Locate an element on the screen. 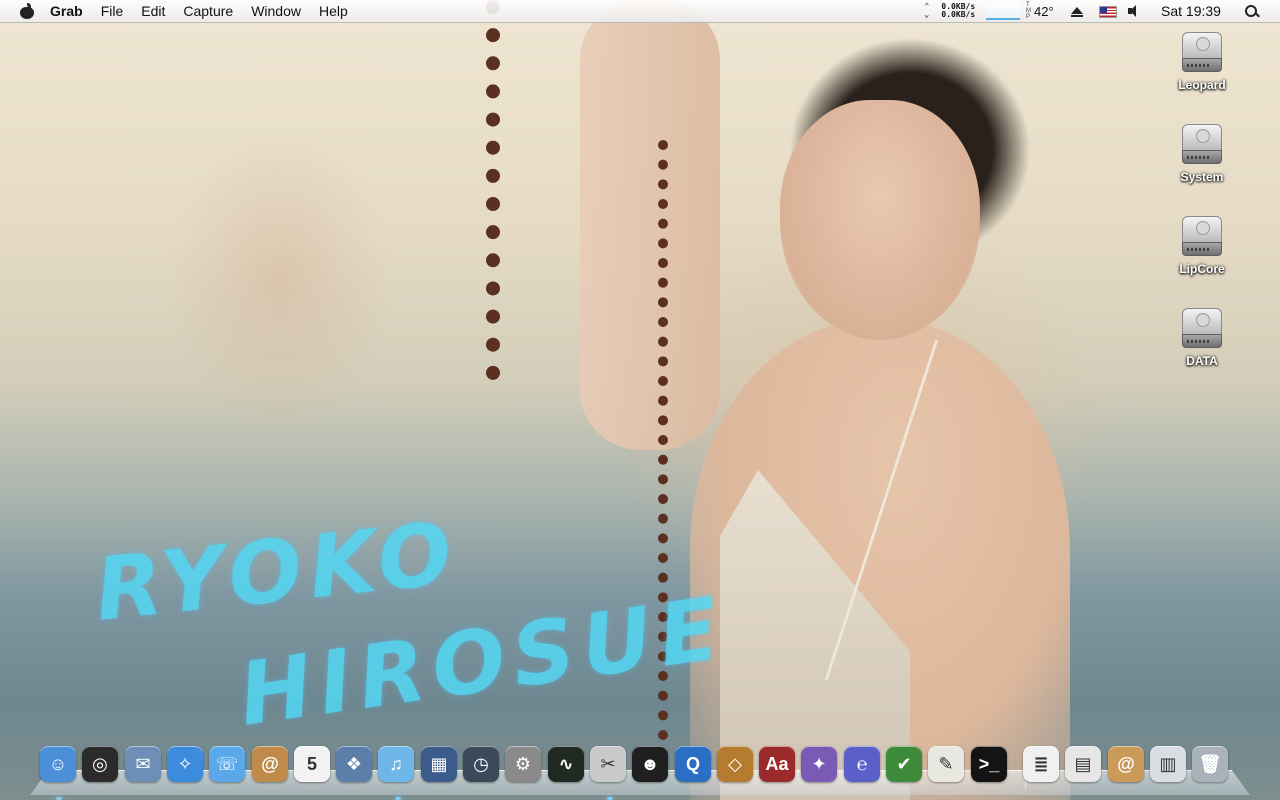  network-arrows-icon: ⌃ ⌄ is located at coordinates (927, 11).